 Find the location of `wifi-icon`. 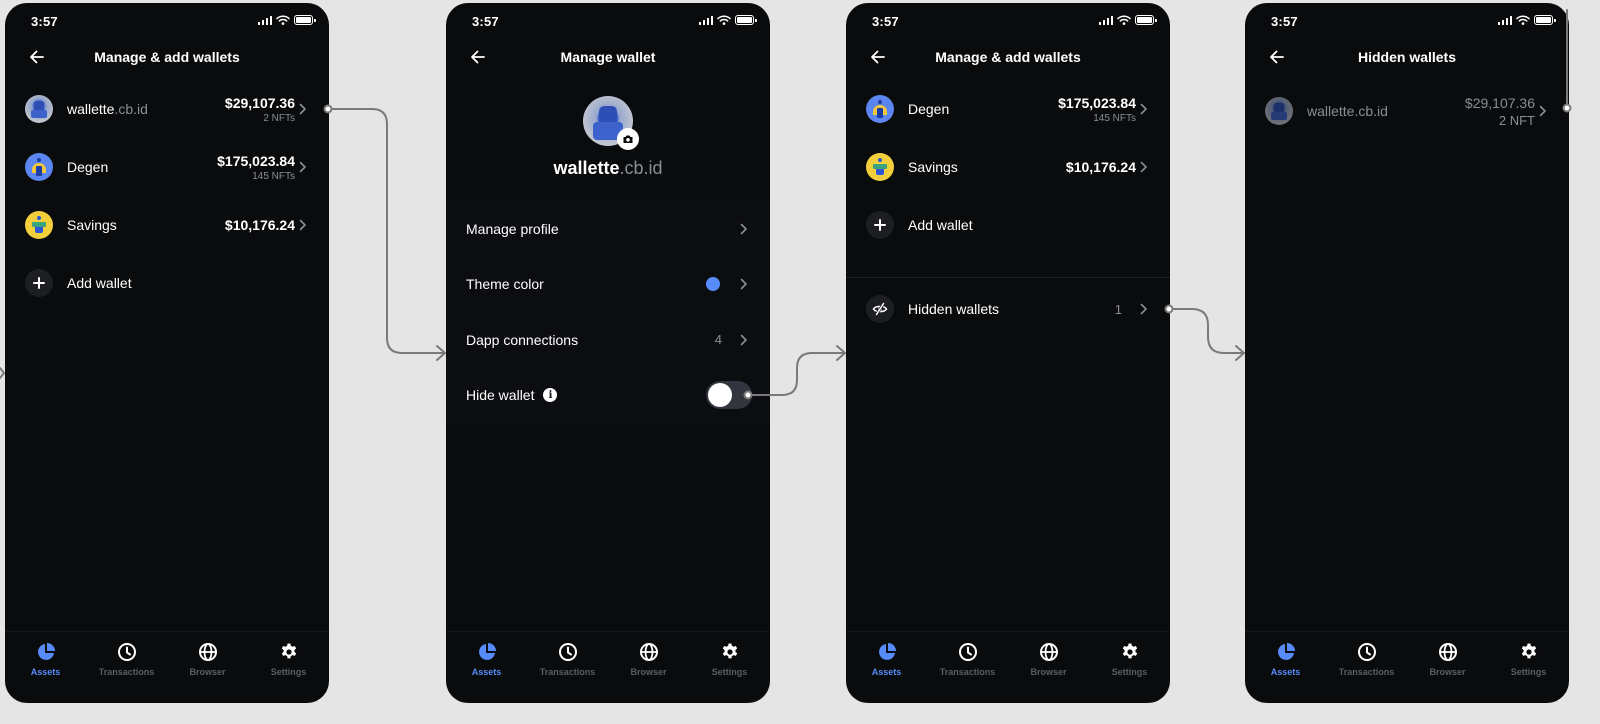

wifi-icon is located at coordinates (1523, 20).